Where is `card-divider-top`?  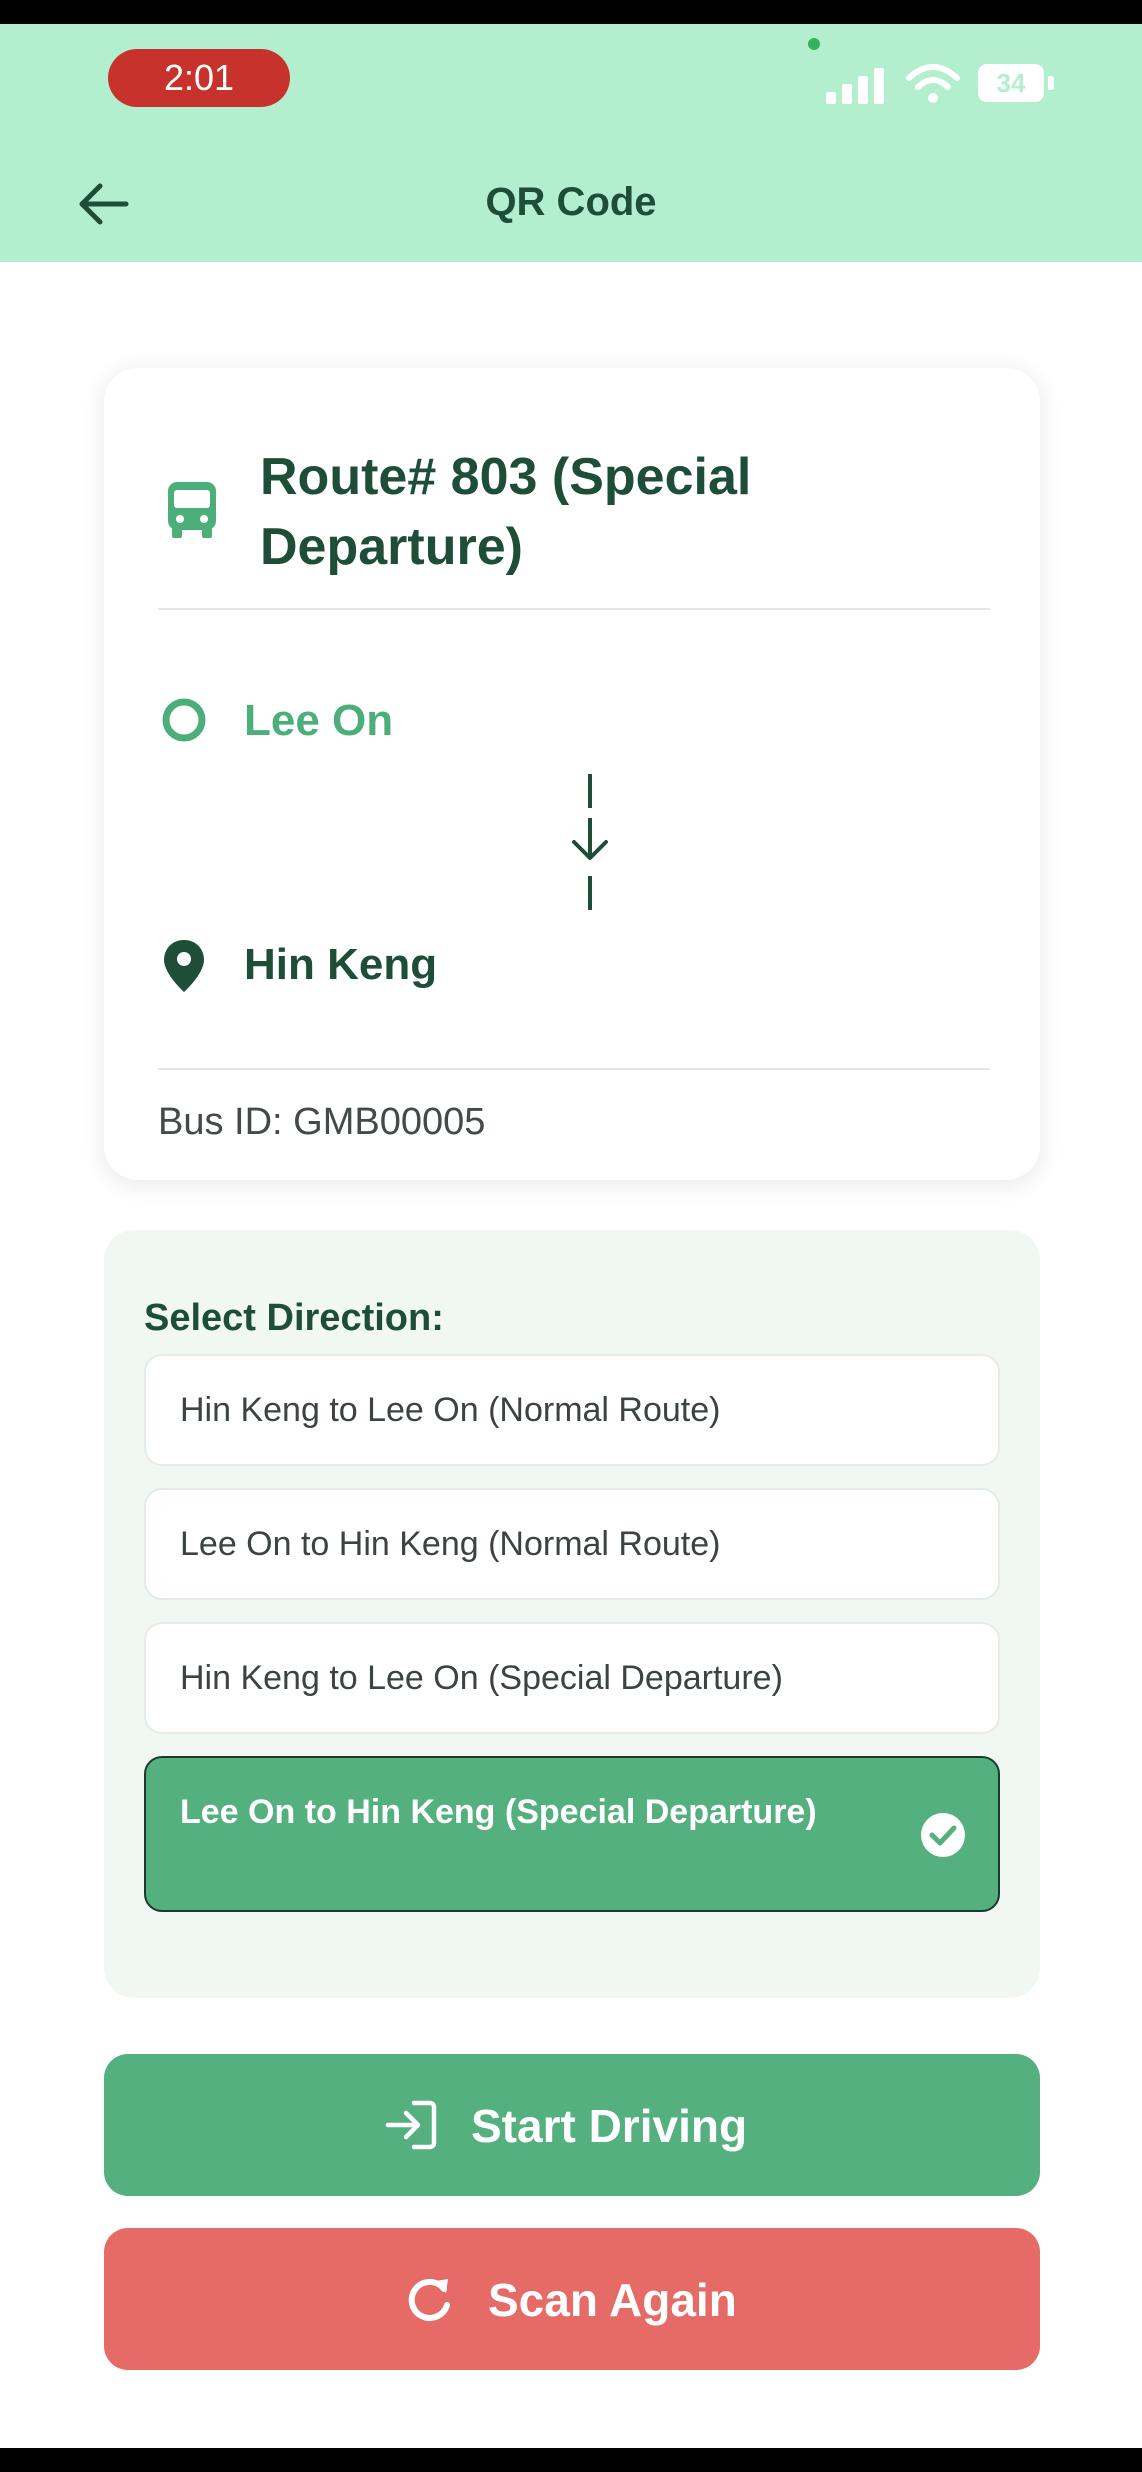
card-divider-top is located at coordinates (574, 609).